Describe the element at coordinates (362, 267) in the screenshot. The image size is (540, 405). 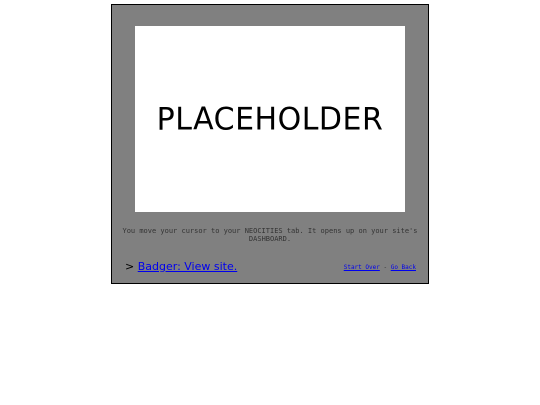
I see `start-over-link: Start Over` at that location.